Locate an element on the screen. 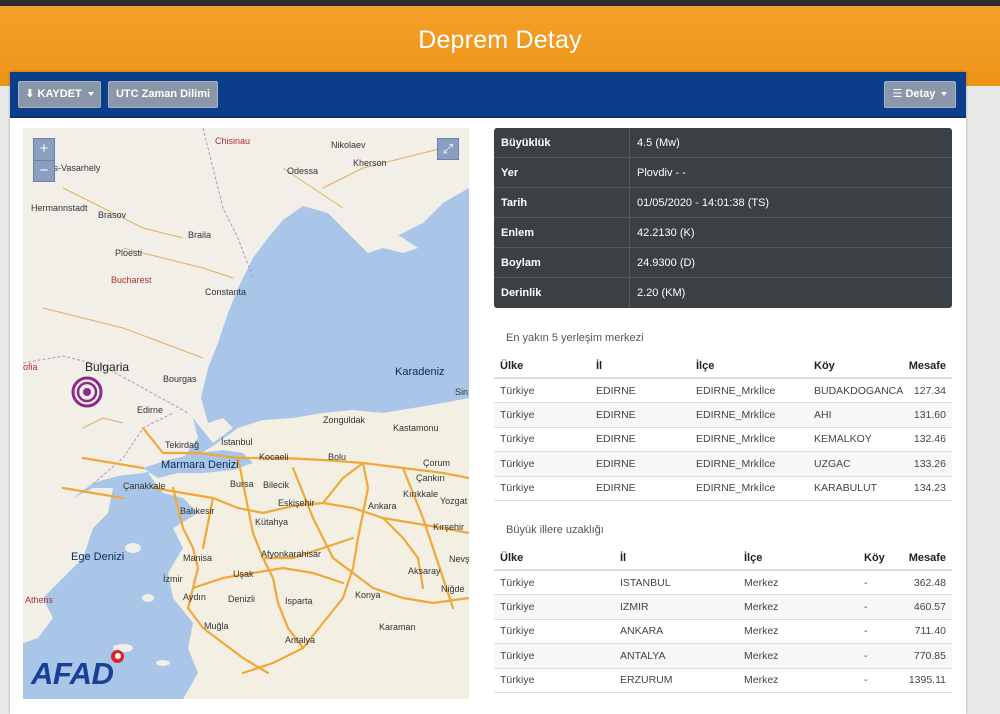 This screenshot has width=1000, height=714. map-label: Konya is located at coordinates (368, 595).